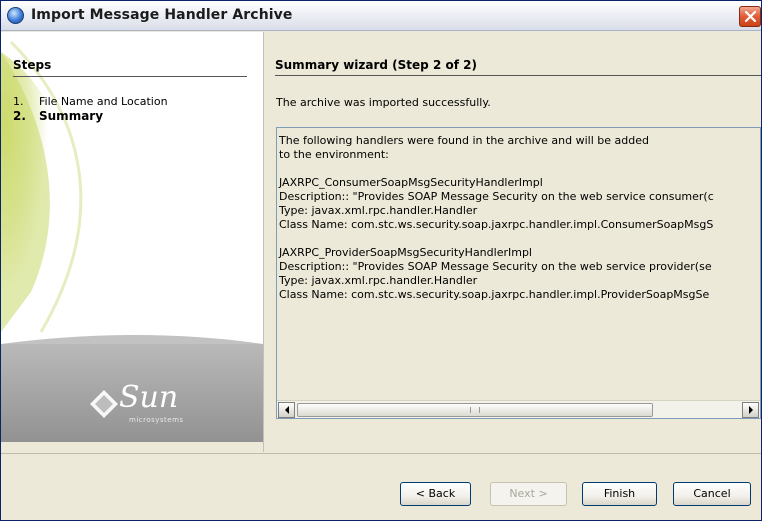 This screenshot has width=762, height=521. What do you see at coordinates (130, 76) in the screenshot?
I see `steps-header-underline` at bounding box center [130, 76].